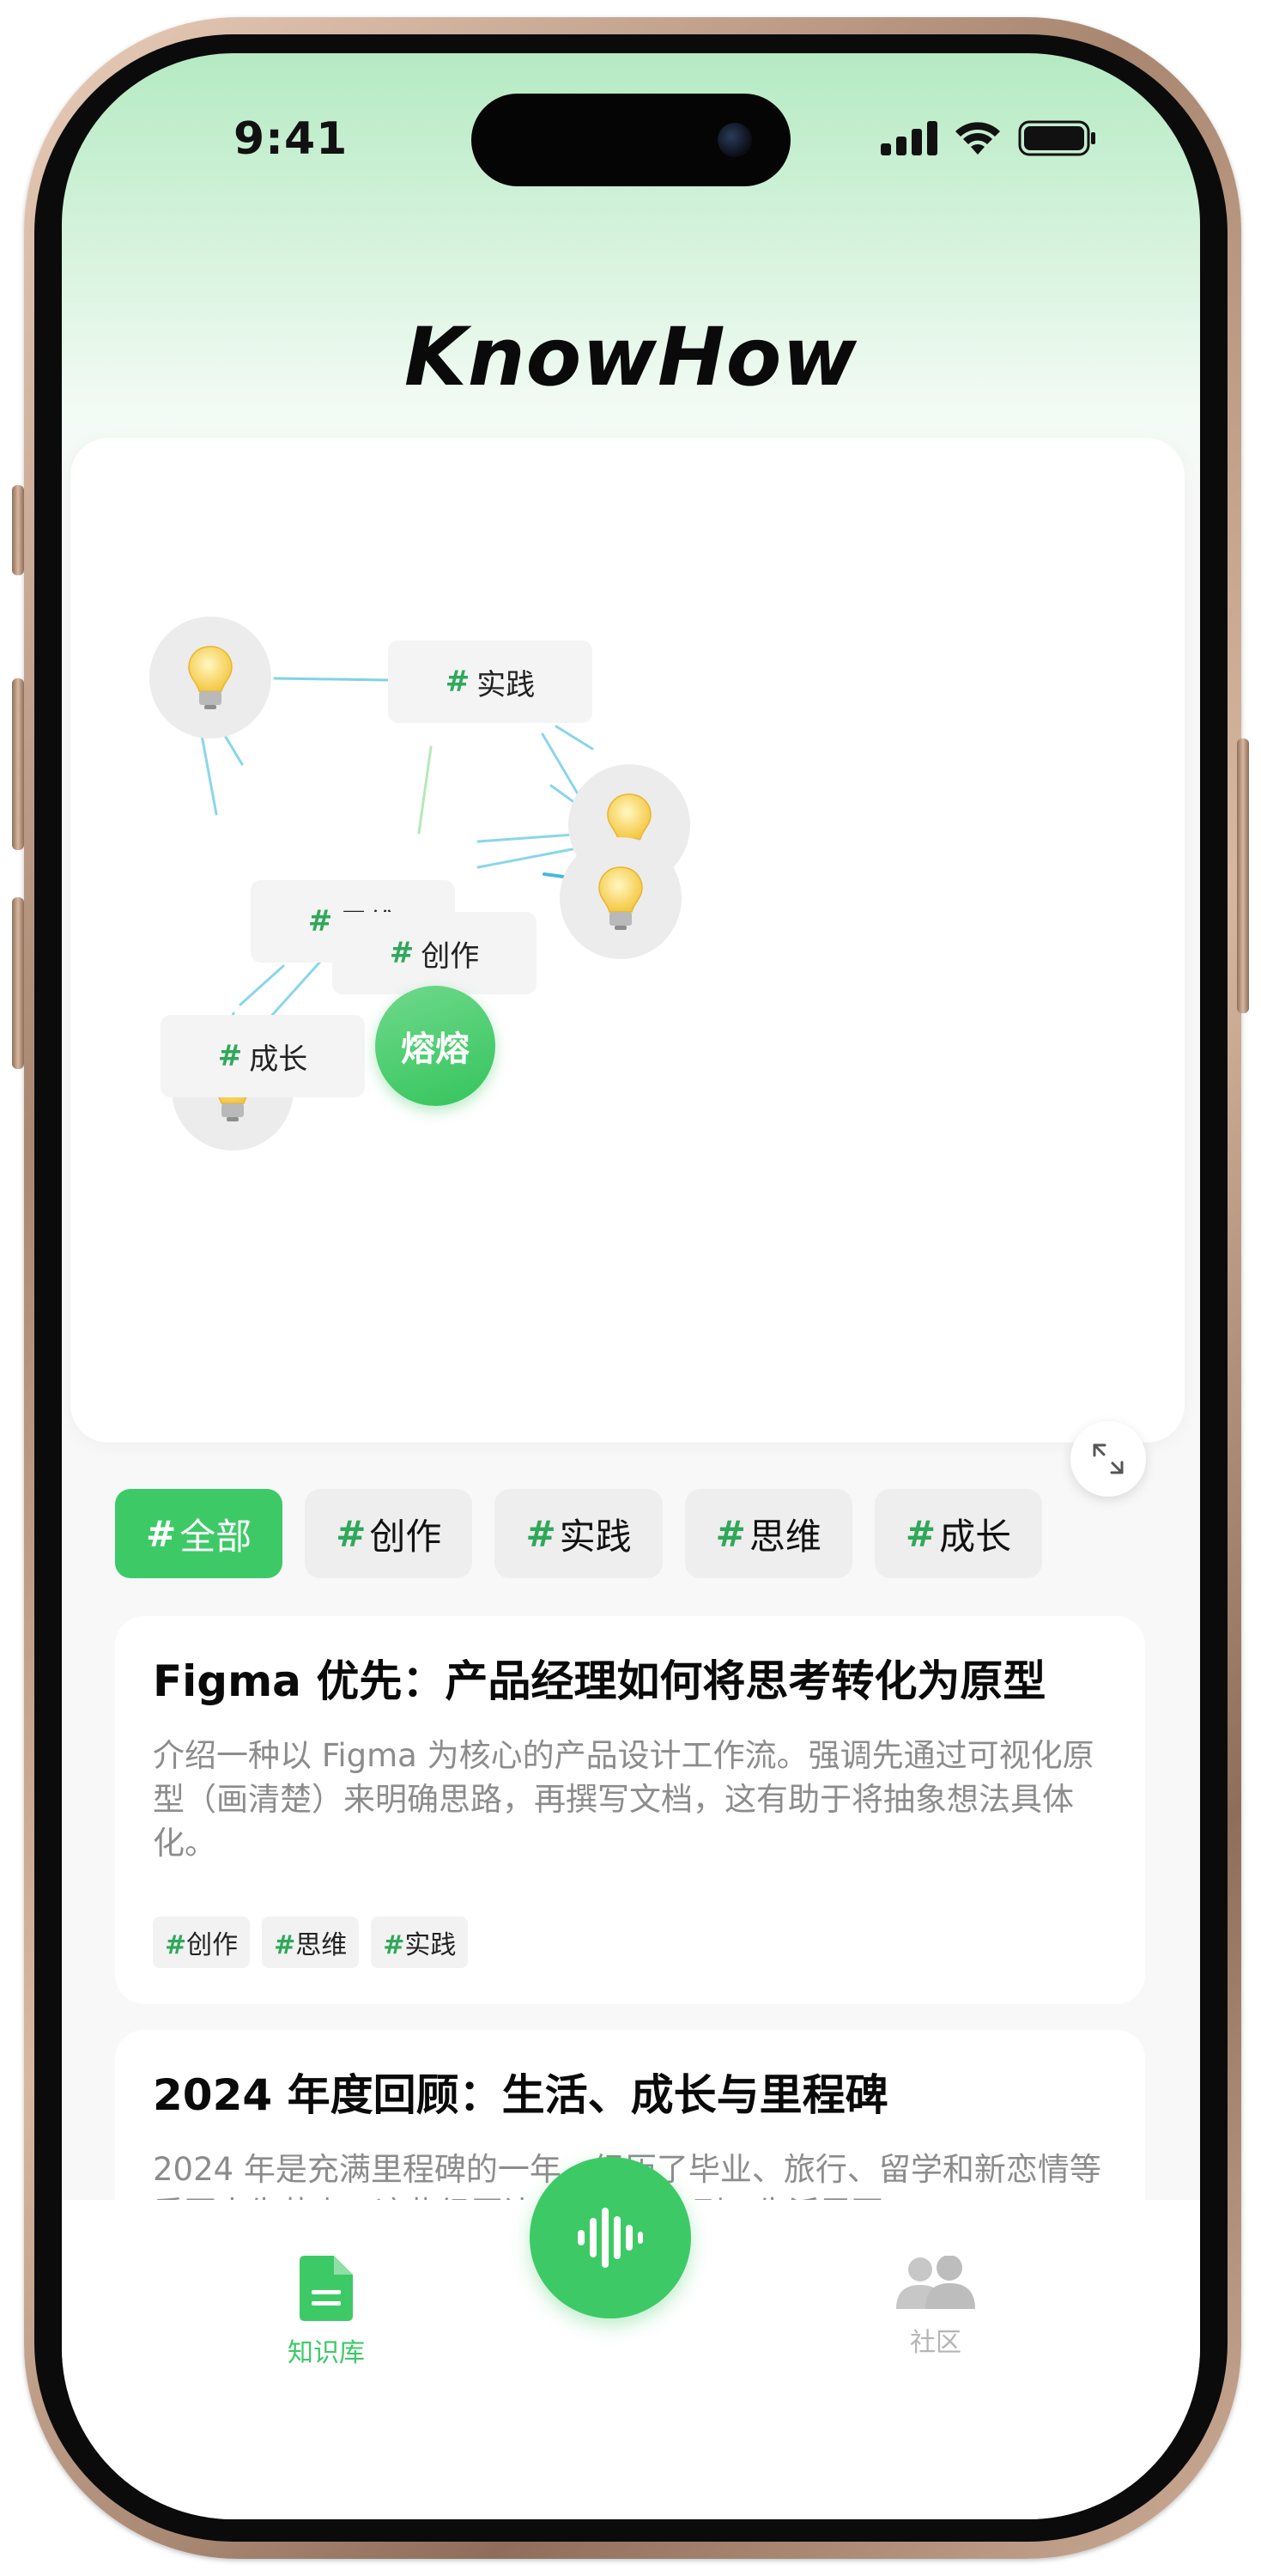 Image resolution: width=1261 pixels, height=2576 pixels. I want to click on chip-label: 全部, so click(215, 1536).